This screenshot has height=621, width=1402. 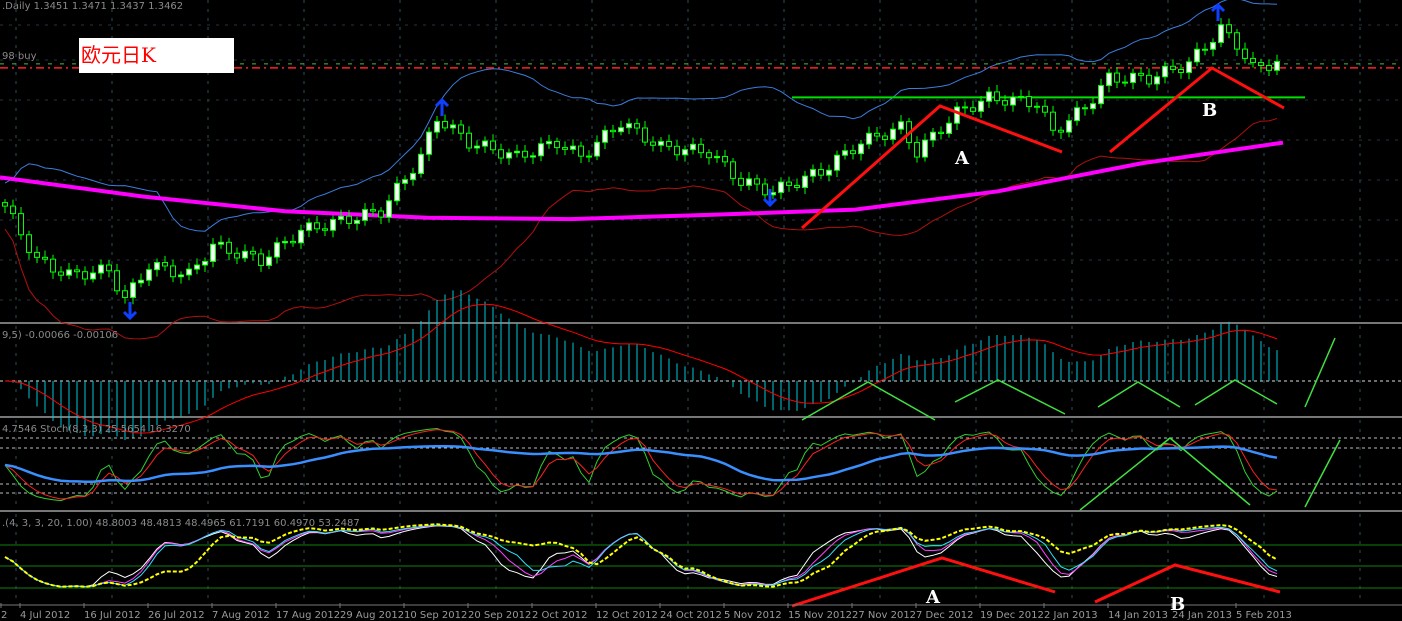 What do you see at coordinates (945, 615) in the screenshot?
I see `date-tick-label: 7 Dec 2012` at bounding box center [945, 615].